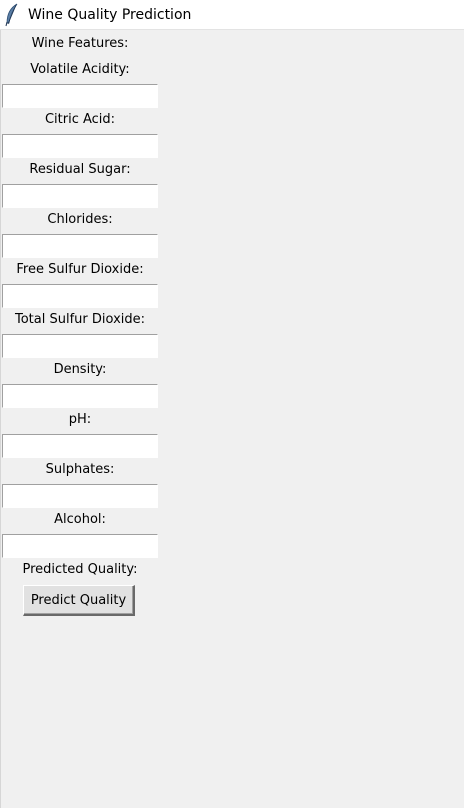  Describe the element at coordinates (80, 219) in the screenshot. I see `chlorides-label: Chlorides:` at that location.